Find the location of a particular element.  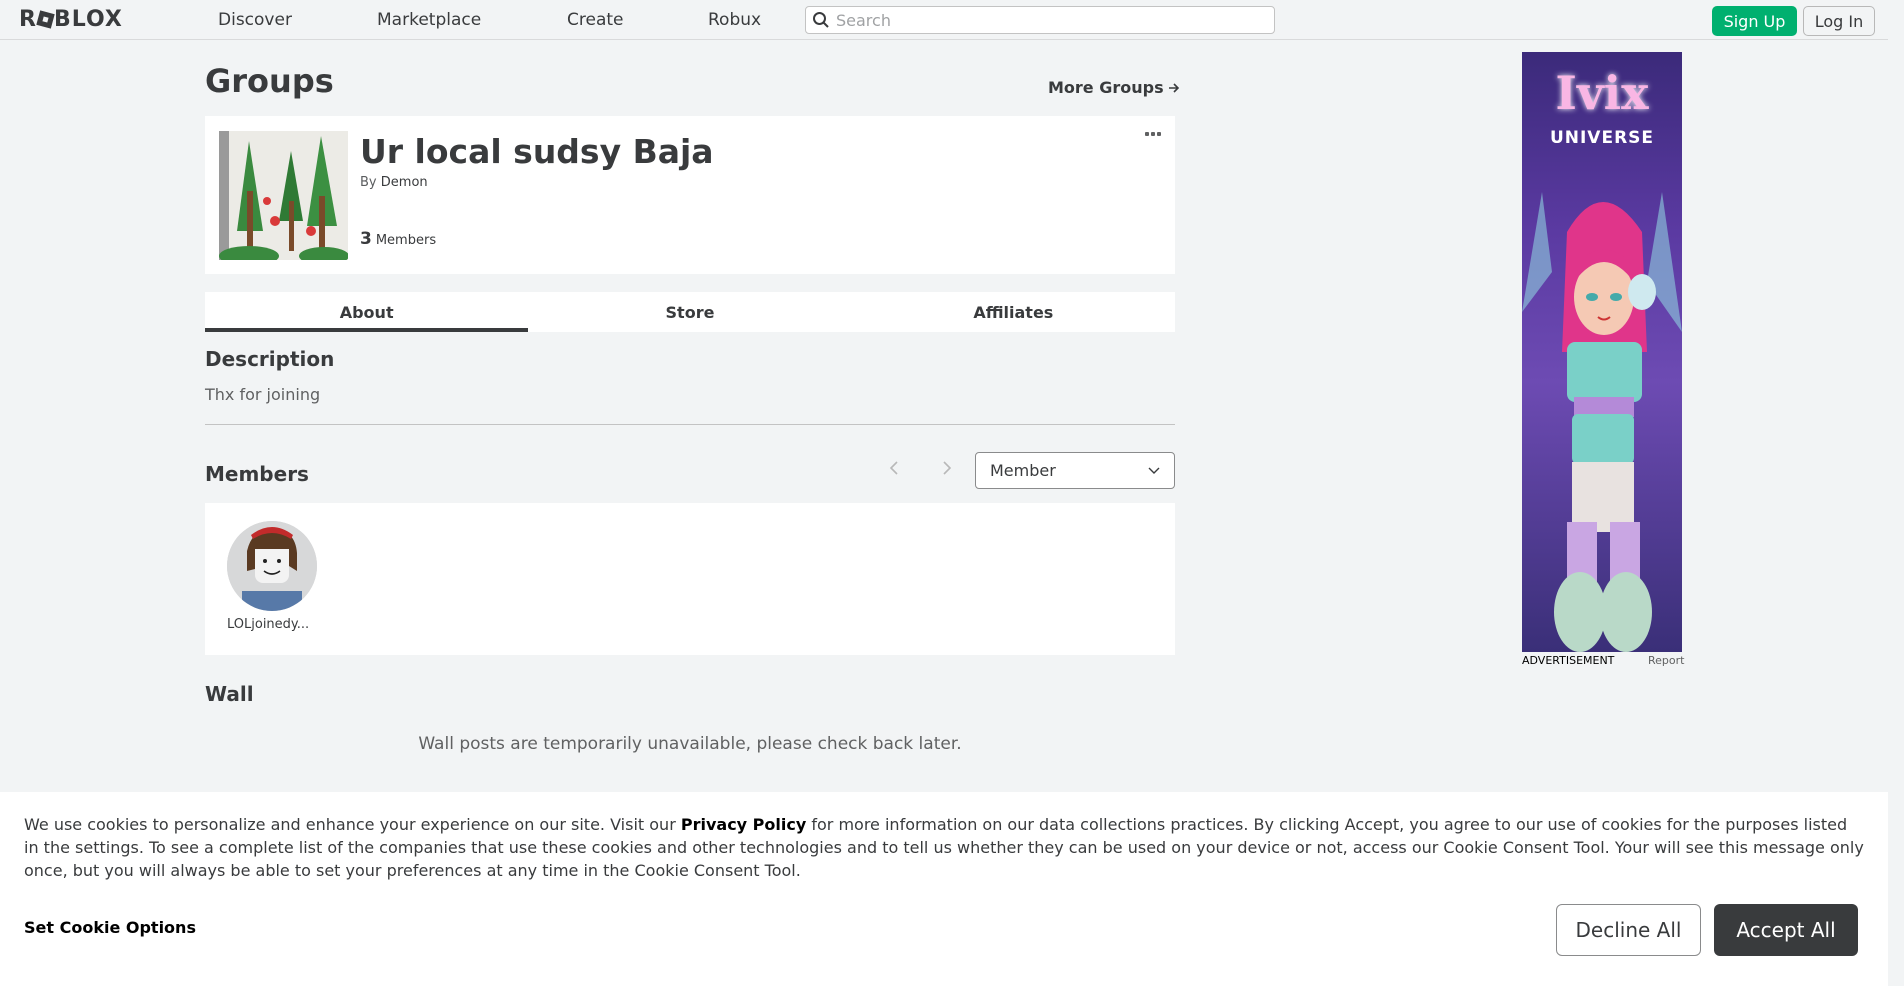

ad-label: ADVERTISEMENT is located at coordinates (1568, 660).